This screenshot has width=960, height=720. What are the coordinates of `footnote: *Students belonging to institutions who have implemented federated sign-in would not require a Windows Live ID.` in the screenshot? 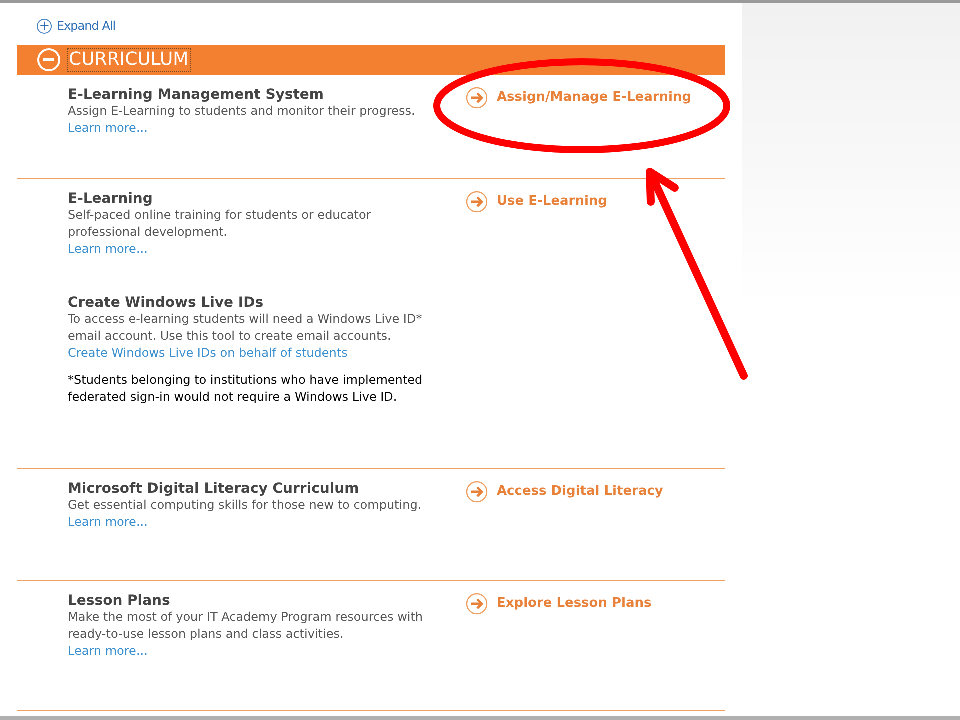 It's located at (246, 389).